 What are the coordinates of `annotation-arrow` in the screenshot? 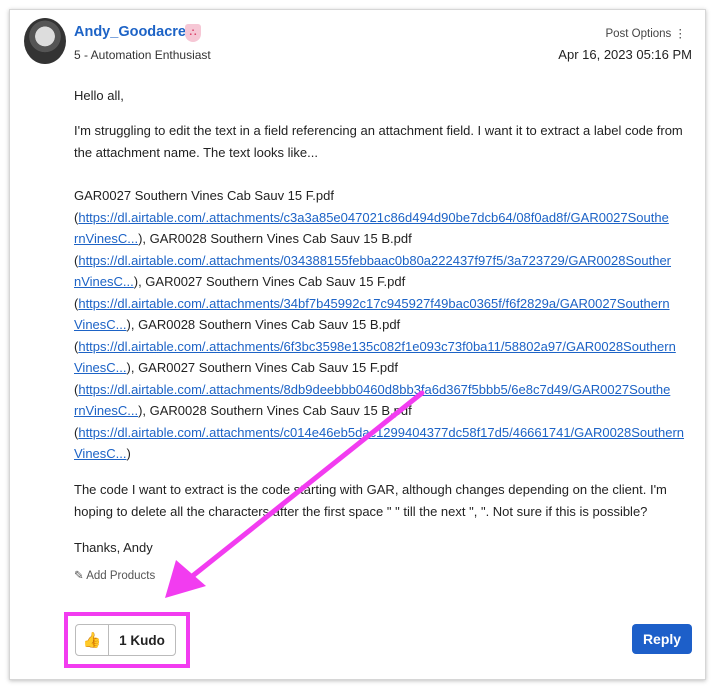 It's located at (295, 494).